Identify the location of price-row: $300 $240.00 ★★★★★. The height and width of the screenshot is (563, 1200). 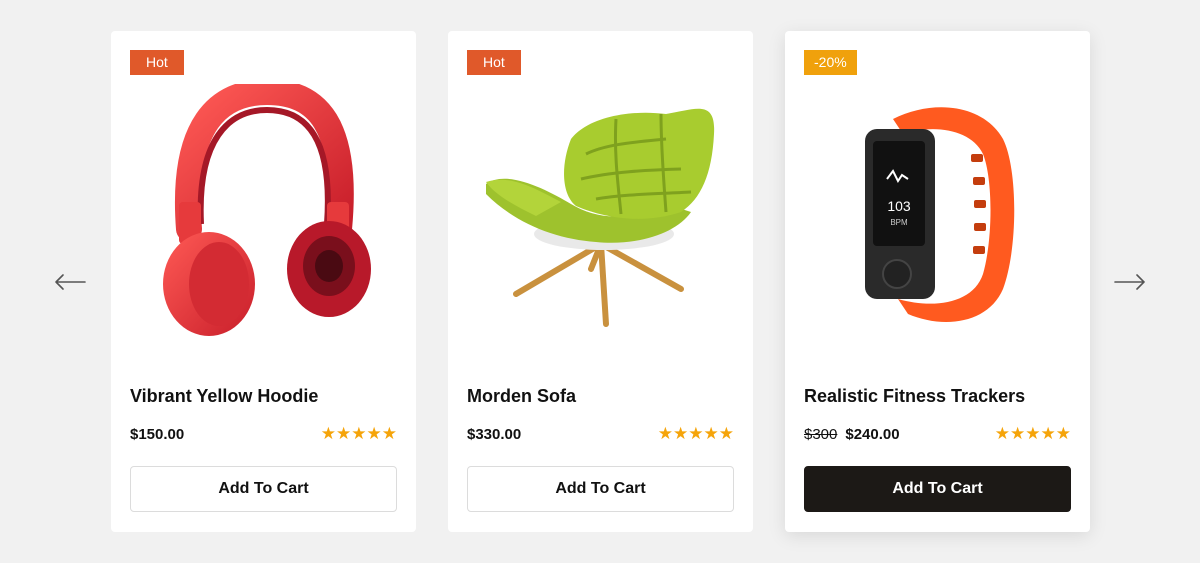
(937, 434).